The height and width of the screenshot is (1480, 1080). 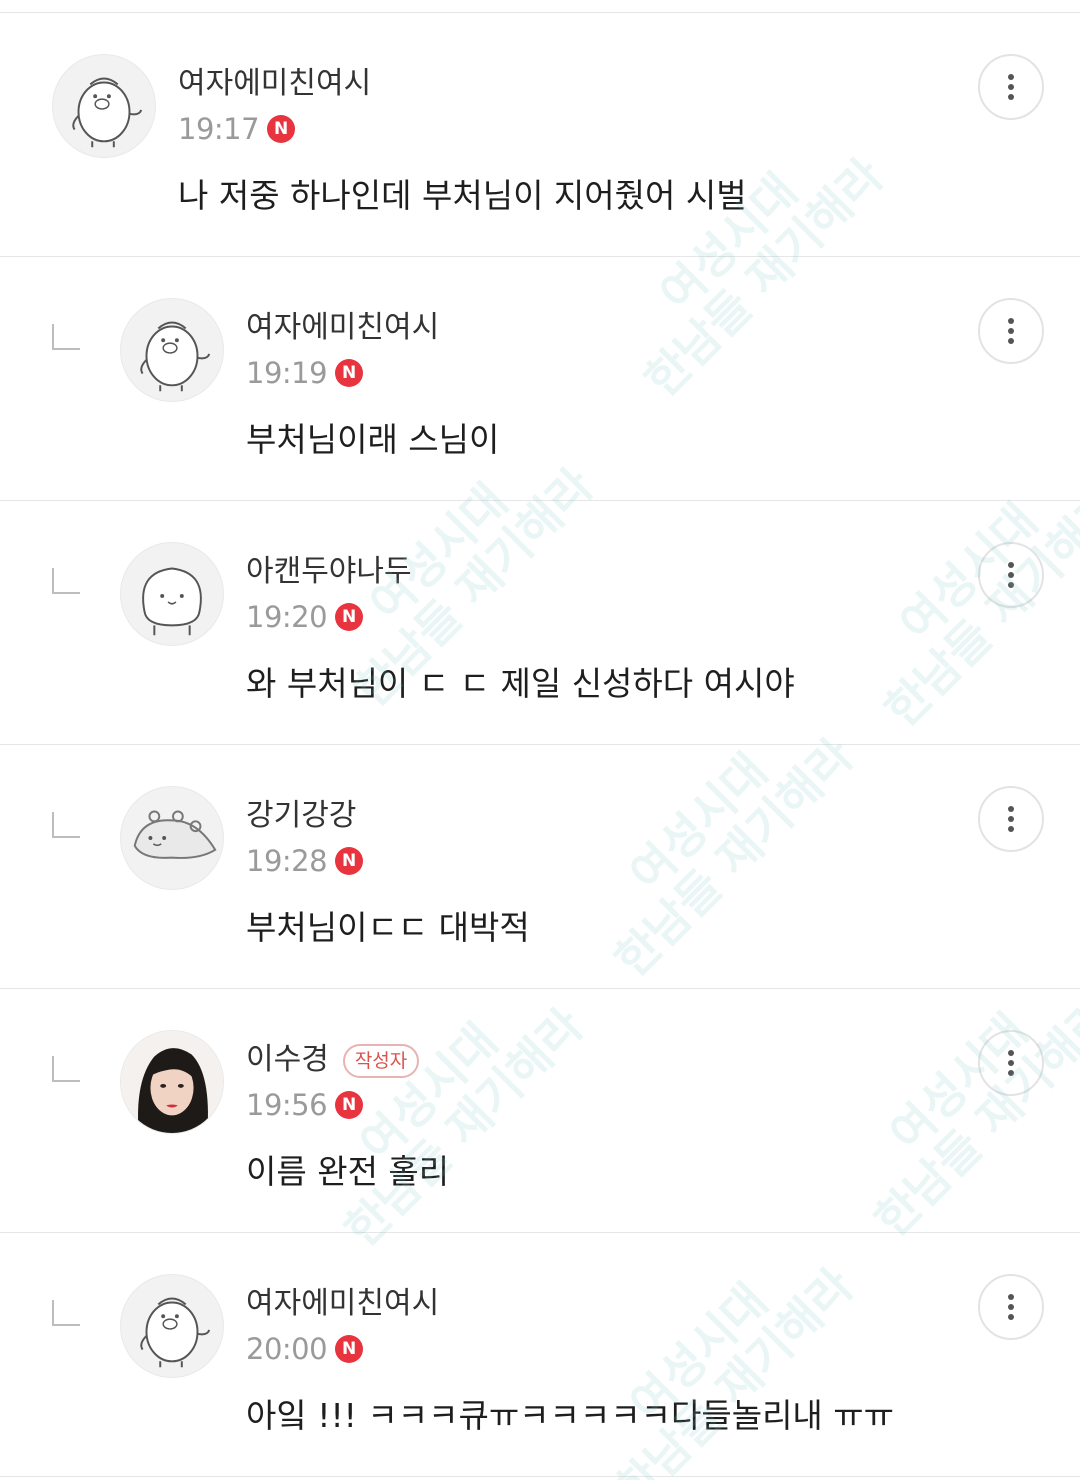 I want to click on comment-meta: 19:17 N, so click(x=237, y=129).